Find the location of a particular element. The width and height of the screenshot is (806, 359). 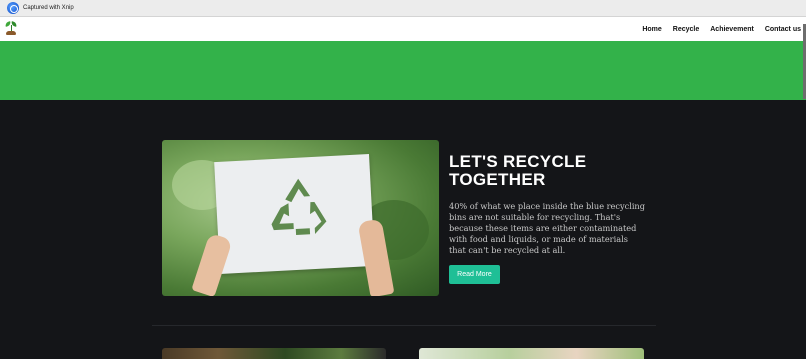

hero-image is located at coordinates (300, 218).